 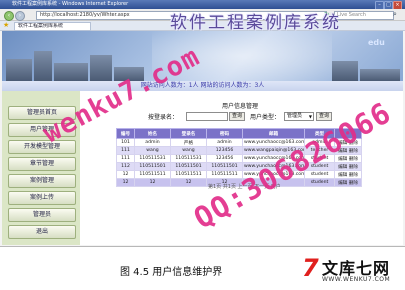 I want to click on user-type-select: 管理员 ▼, so click(x=299, y=116).